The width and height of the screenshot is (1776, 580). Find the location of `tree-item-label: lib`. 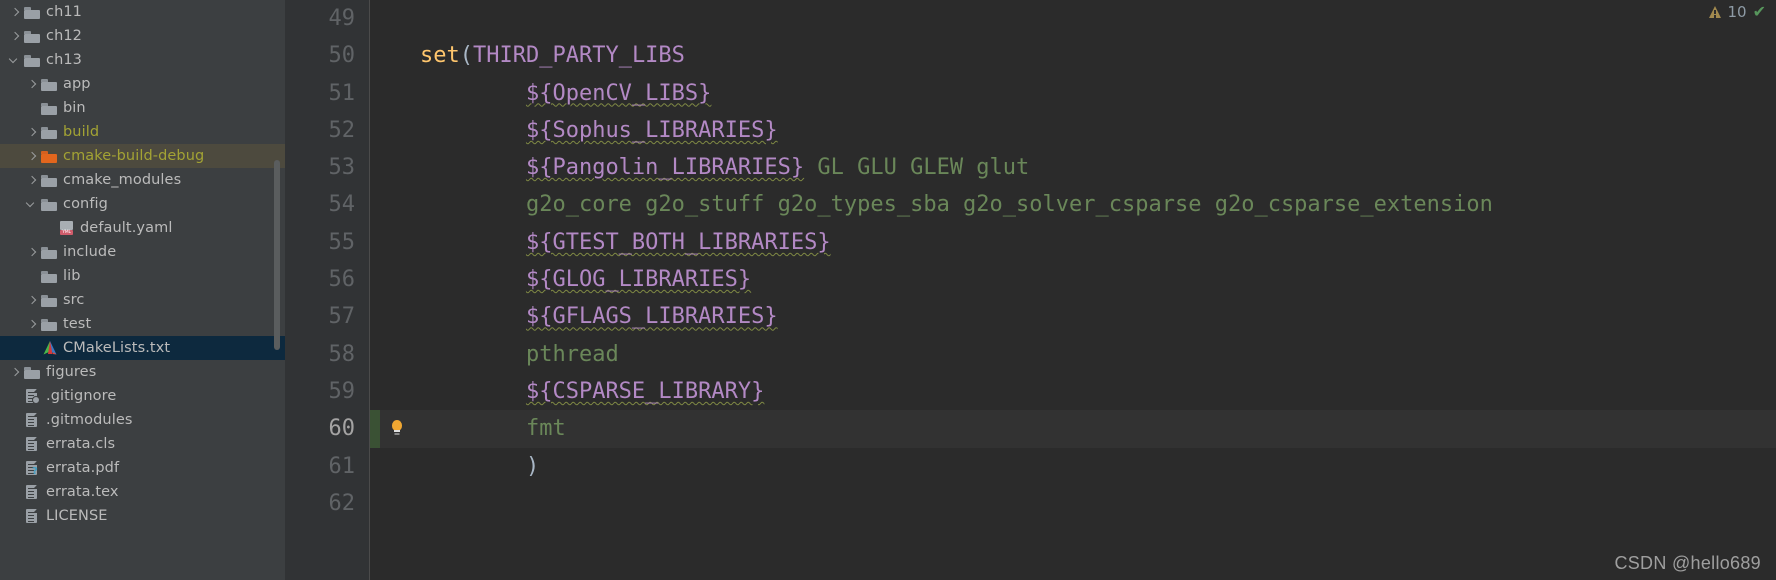

tree-item-label: lib is located at coordinates (72, 276).